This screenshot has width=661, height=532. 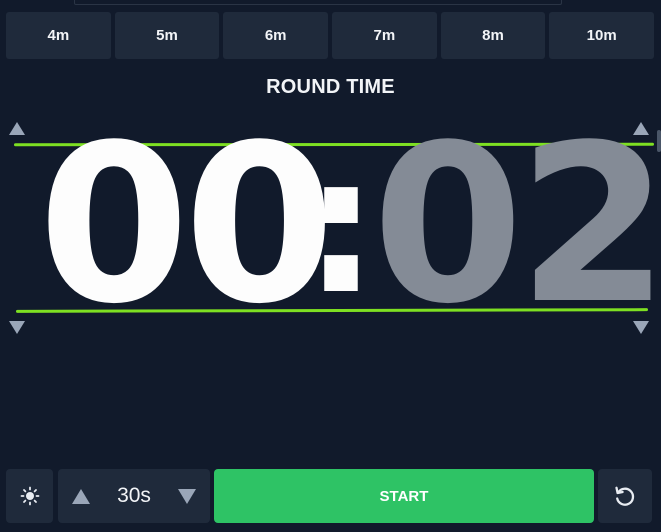 I want to click on control-bar: 30s START, so click(x=330, y=496).